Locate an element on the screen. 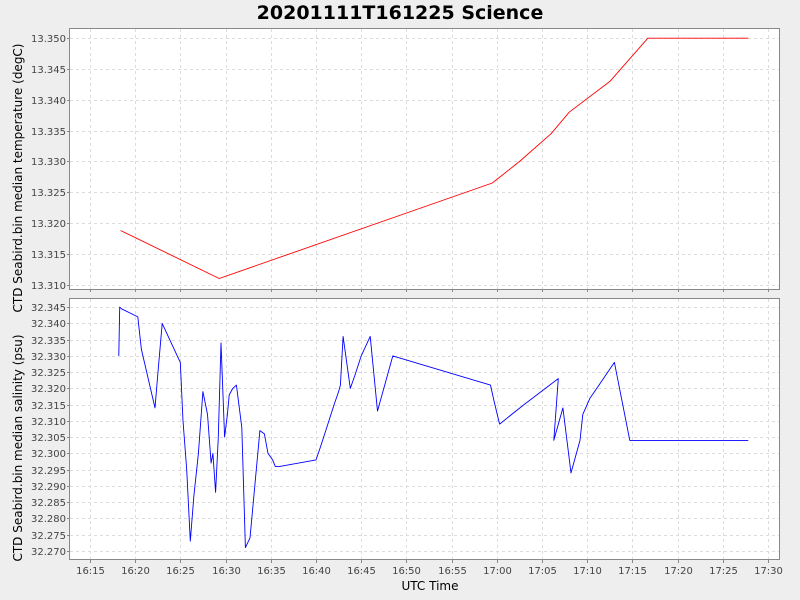  x-tick-label: 16:55 is located at coordinates (452, 571).